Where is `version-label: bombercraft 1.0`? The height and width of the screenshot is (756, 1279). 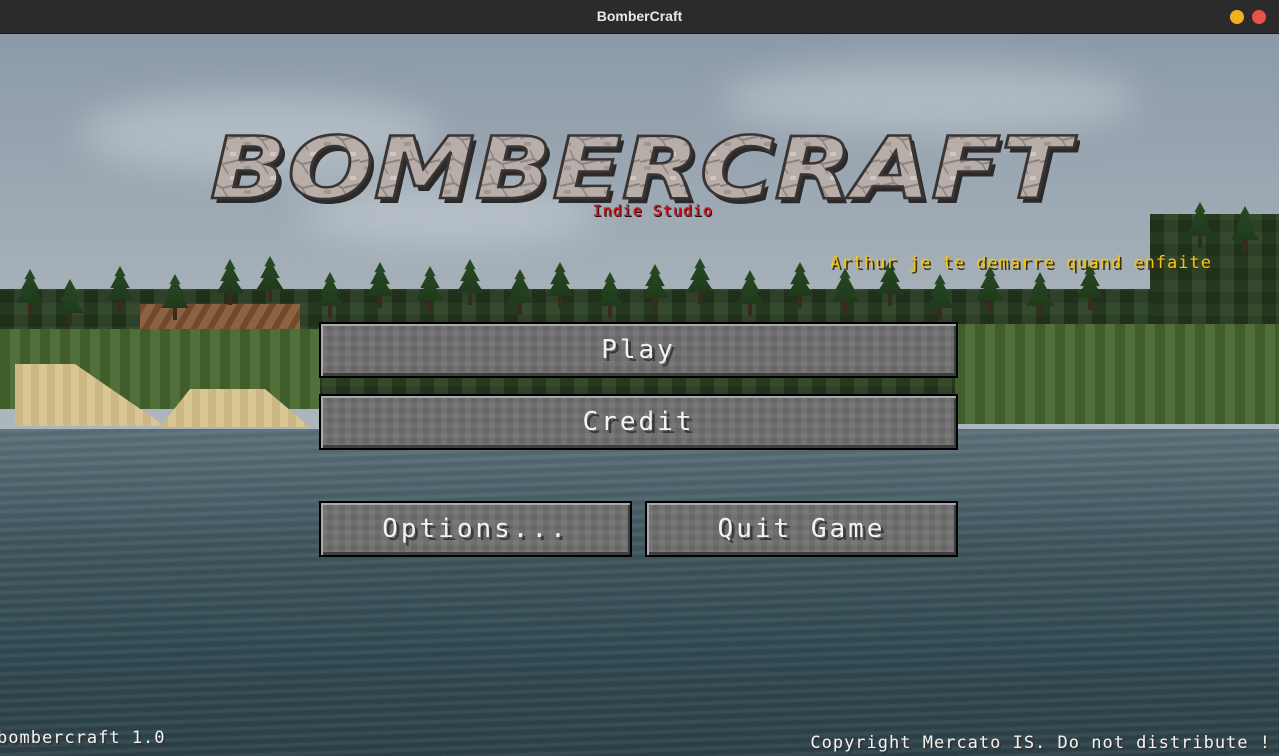
version-label: bombercraft 1.0 is located at coordinates (83, 738).